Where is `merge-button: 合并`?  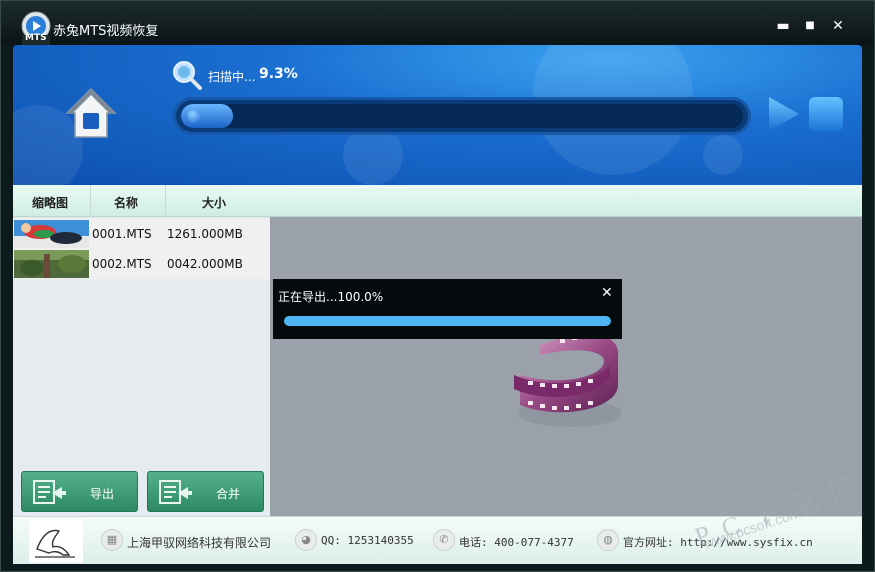 merge-button: 合并 is located at coordinates (205, 491).